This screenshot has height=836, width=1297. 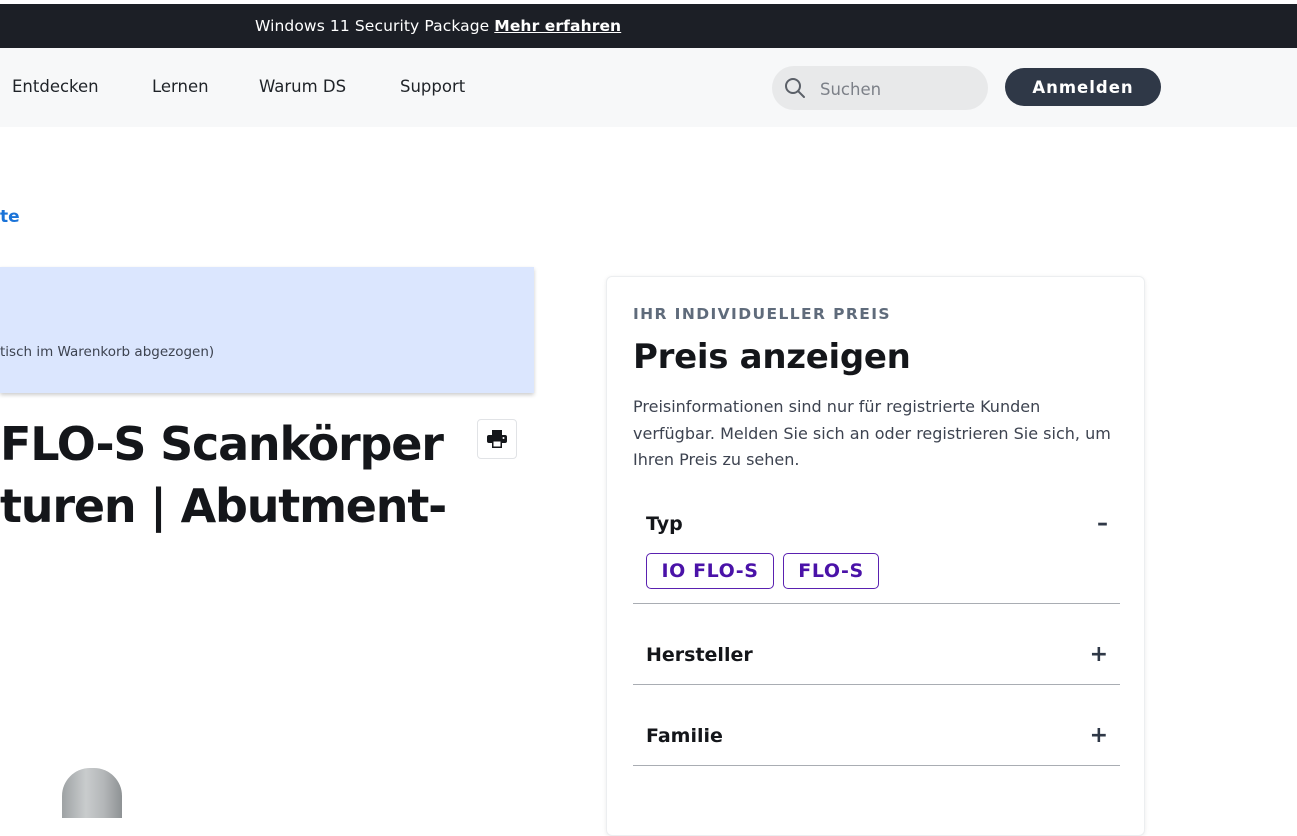 I want to click on banner-message: Windows 11 Security Package Mehr erfahren, so click(x=438, y=26).